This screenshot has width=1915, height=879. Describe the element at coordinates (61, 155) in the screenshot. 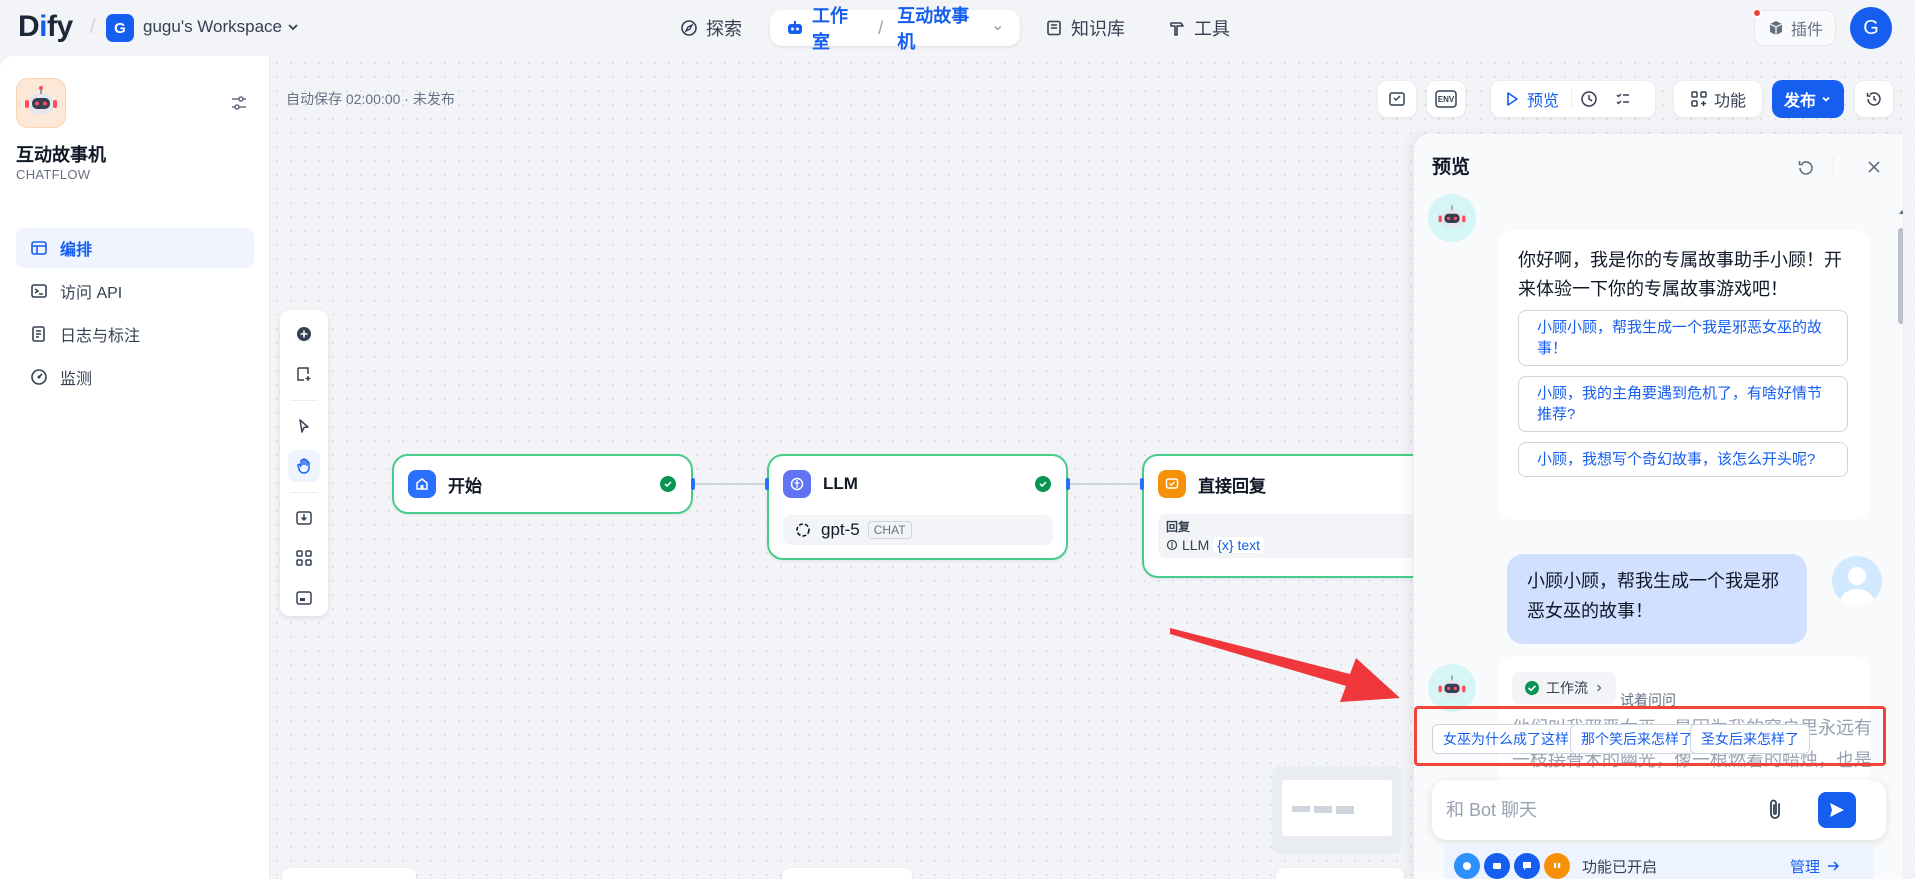

I see `app-name: 互动故事机` at that location.